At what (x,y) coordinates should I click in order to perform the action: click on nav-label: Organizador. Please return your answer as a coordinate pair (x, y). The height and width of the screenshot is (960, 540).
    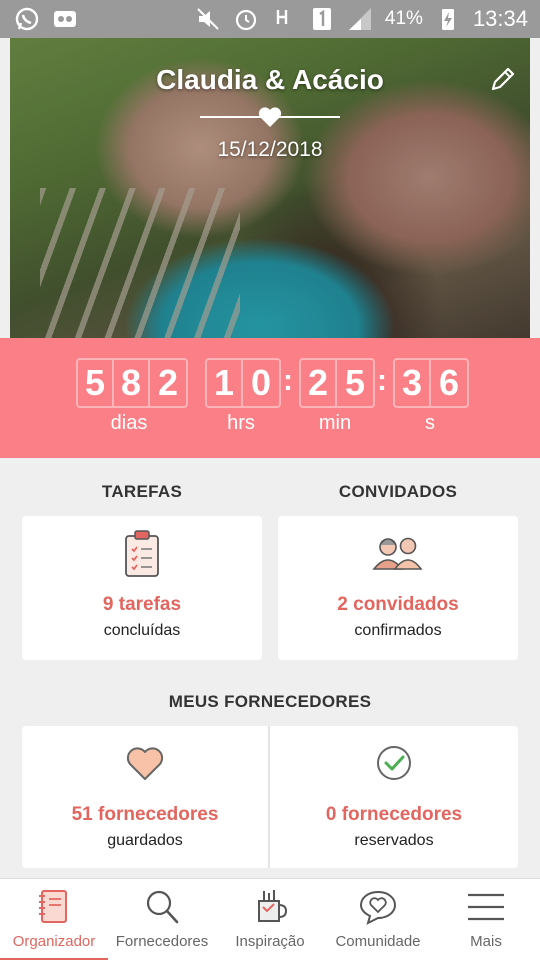
    Looking at the image, I should click on (54, 941).